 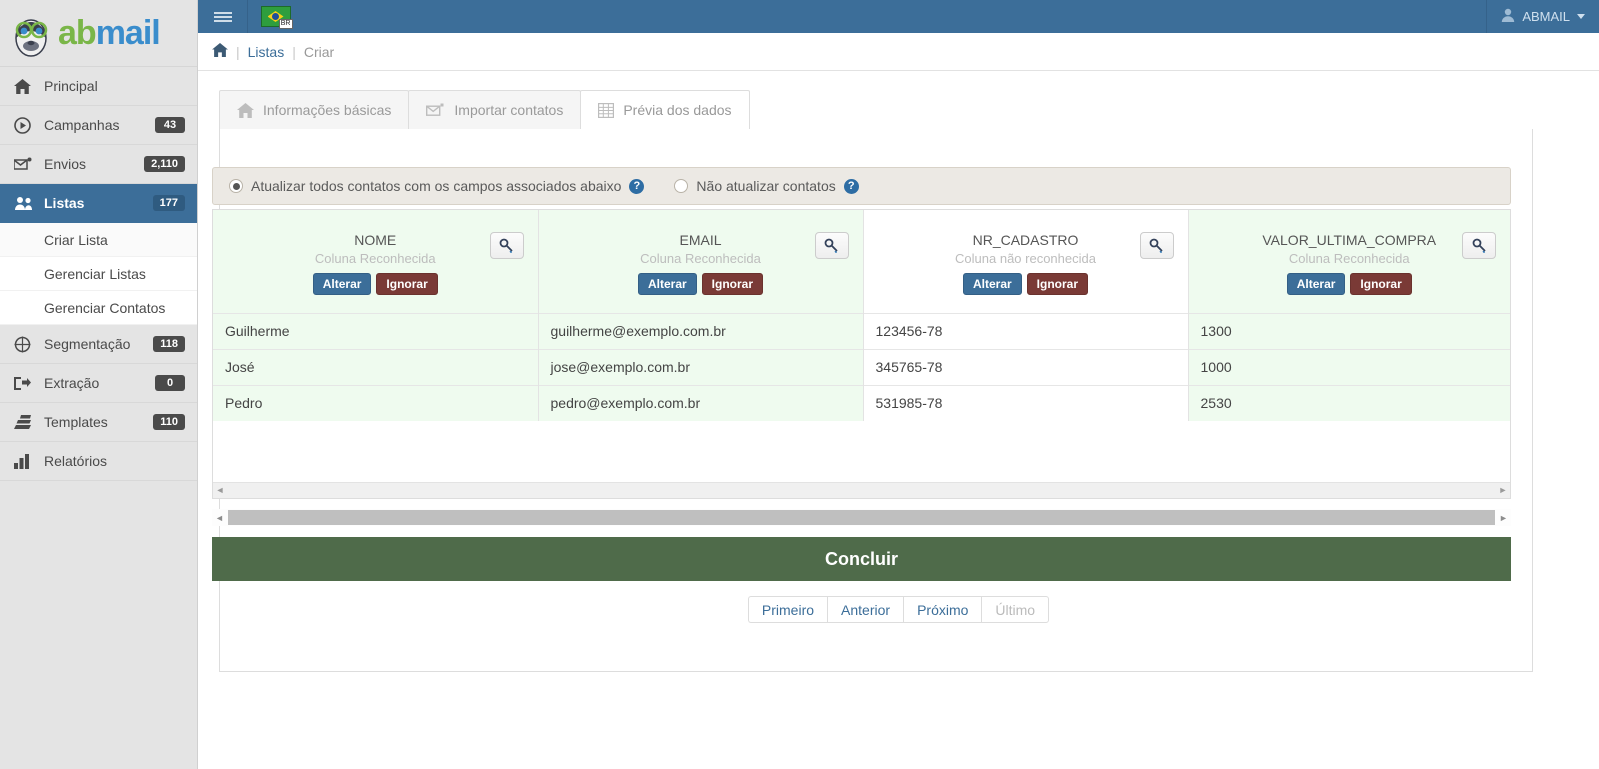 I want to click on sidebar-badge: 0, so click(x=170, y=383).